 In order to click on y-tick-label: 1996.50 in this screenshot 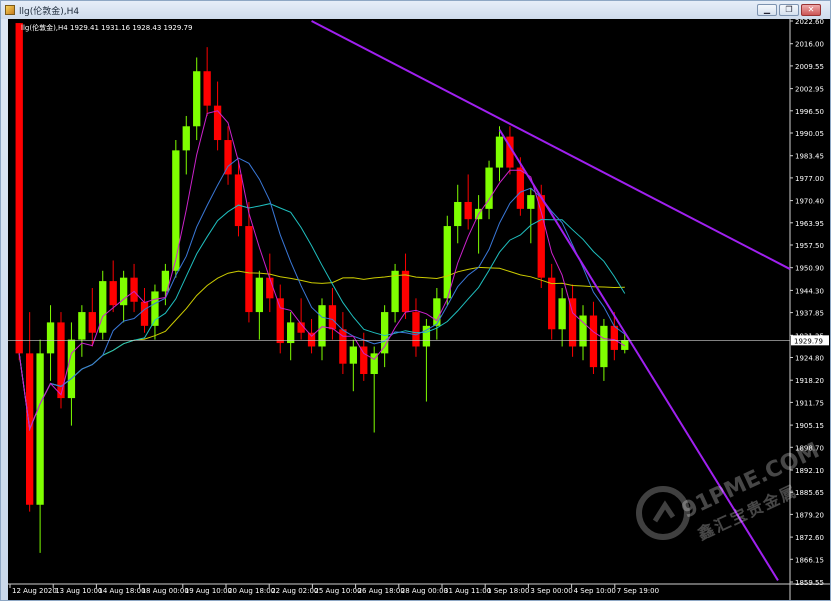, I will do `click(809, 112)`.